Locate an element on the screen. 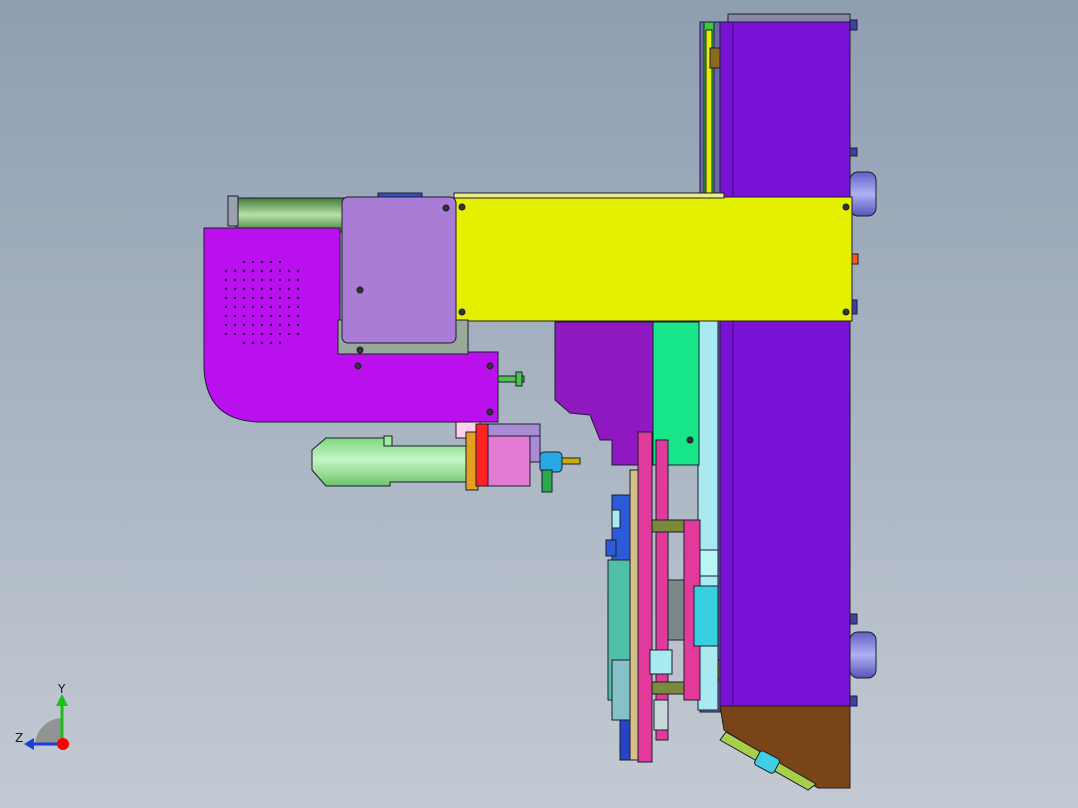  arm-top-lip is located at coordinates (589, 195).